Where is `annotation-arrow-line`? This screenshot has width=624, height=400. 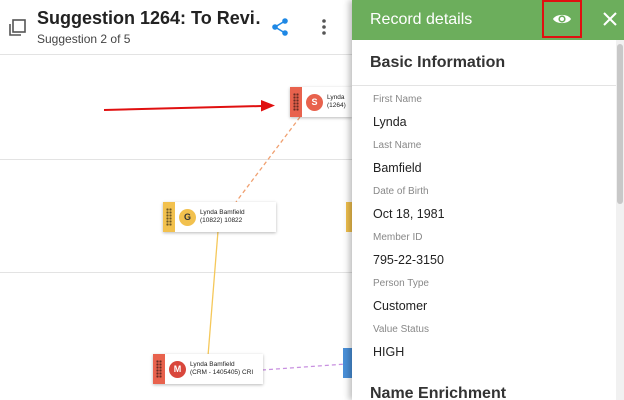 annotation-arrow-line is located at coordinates (183, 108).